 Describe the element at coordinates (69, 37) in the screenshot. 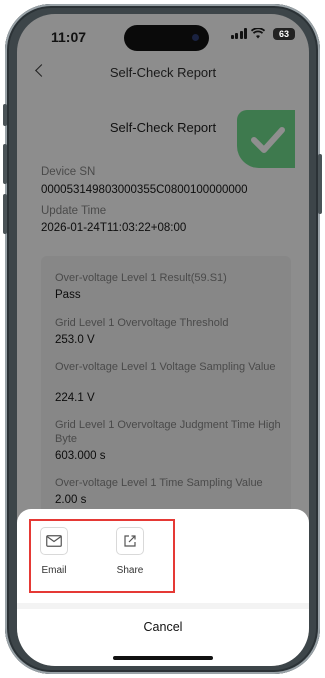

I see `status-time: 11:07` at that location.